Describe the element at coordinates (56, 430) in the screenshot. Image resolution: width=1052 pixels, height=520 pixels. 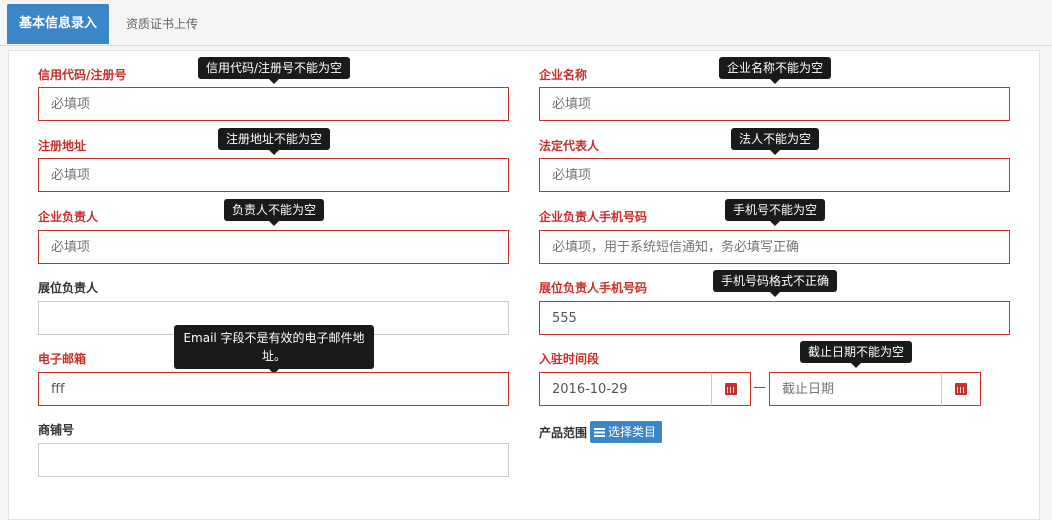
I see `shop-no-label: 商铺号` at that location.